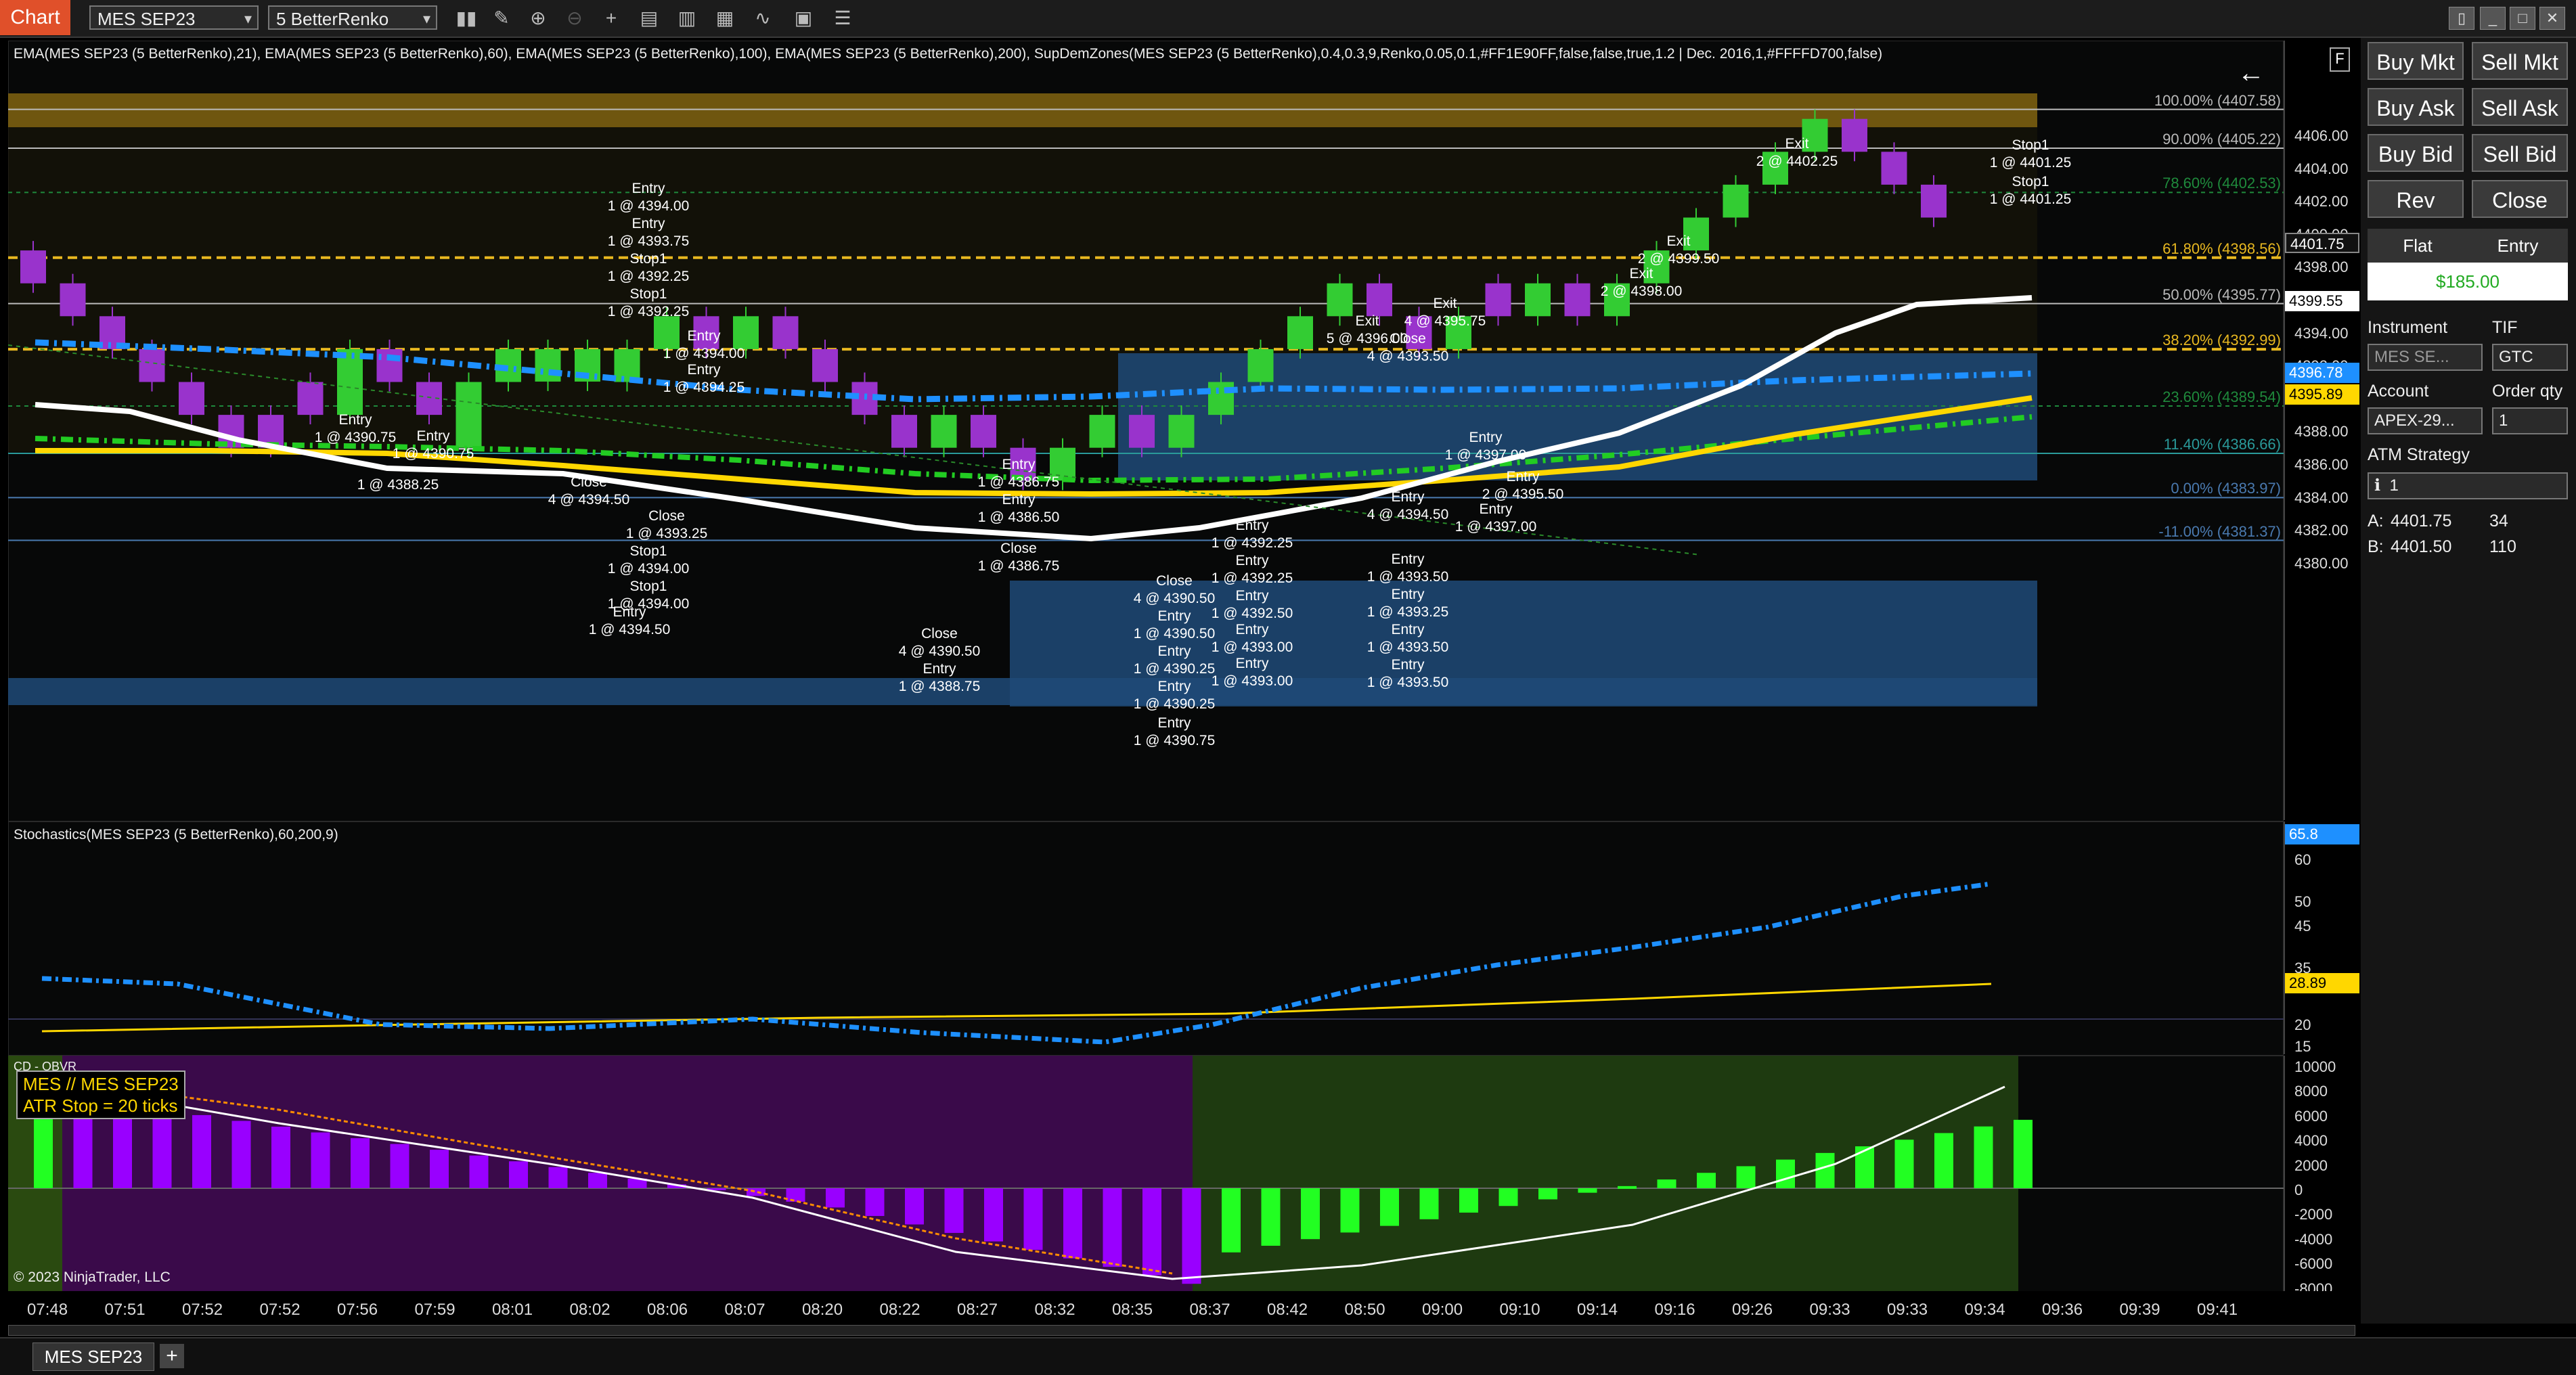 This screenshot has width=2576, height=1375. I want to click on sell-mkt-button: Sell Mkt, so click(2520, 61).